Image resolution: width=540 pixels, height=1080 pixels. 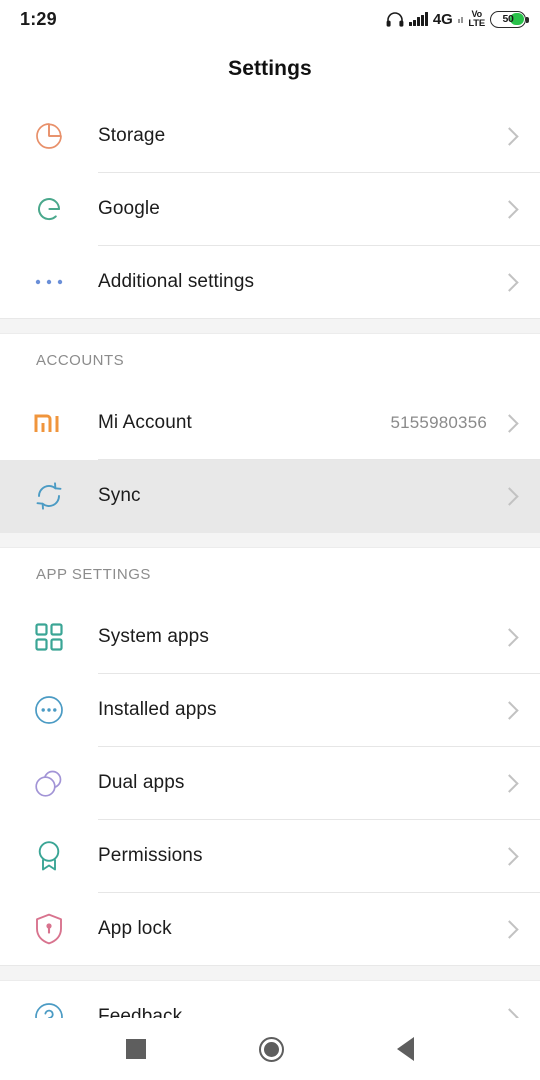 I want to click on settings-row-sync: Sync, so click(x=270, y=496).